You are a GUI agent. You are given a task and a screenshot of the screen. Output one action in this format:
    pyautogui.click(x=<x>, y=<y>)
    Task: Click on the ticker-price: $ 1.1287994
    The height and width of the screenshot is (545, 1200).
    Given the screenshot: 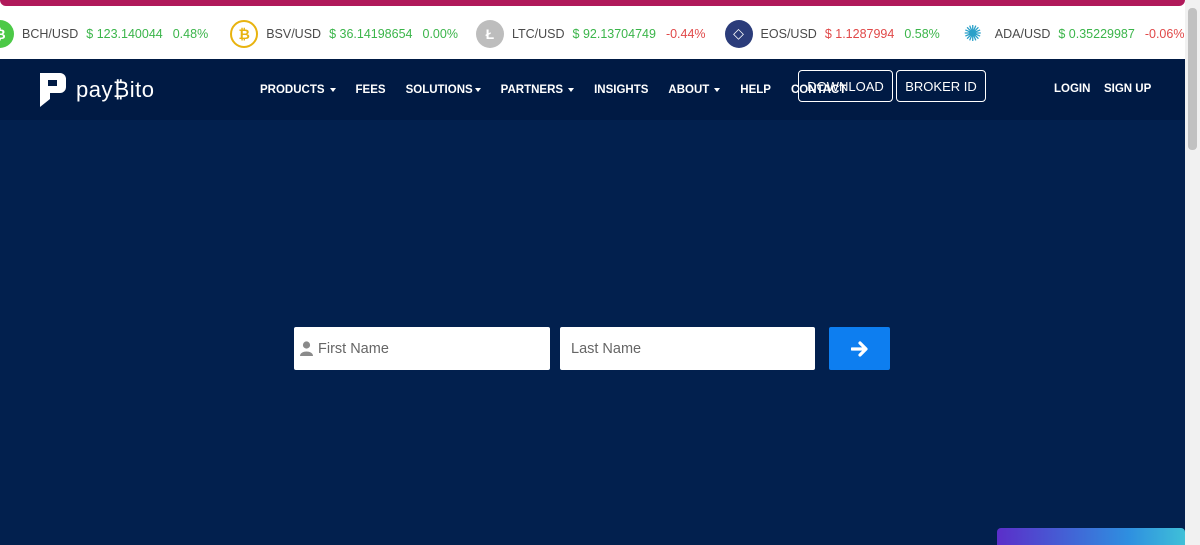 What is the action you would take?
    pyautogui.click(x=859, y=33)
    